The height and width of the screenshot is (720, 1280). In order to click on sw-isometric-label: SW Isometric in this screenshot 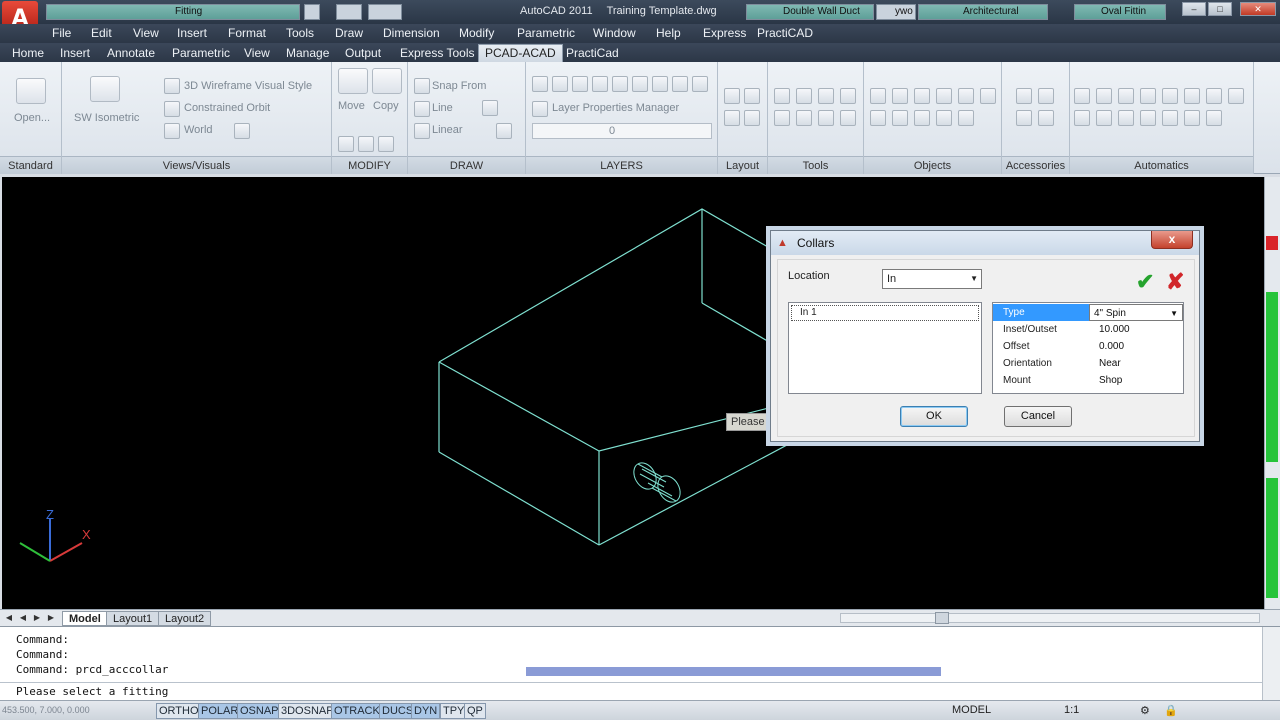, I will do `click(106, 118)`.